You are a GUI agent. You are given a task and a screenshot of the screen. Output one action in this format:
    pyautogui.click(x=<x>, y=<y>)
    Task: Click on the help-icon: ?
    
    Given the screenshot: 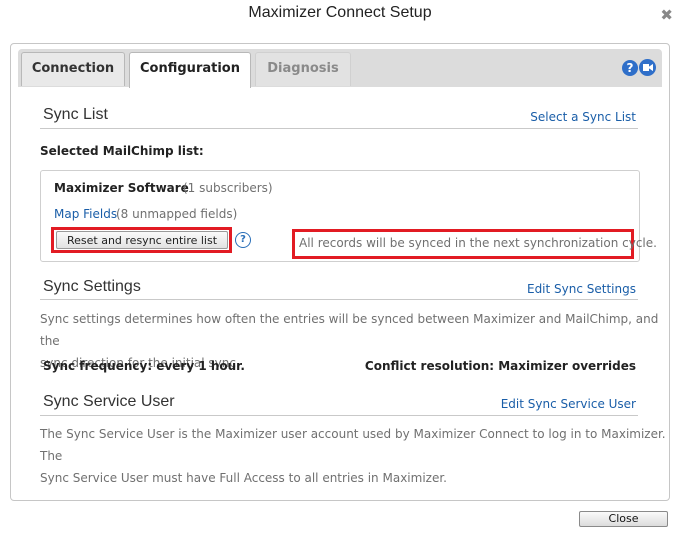 What is the action you would take?
    pyautogui.click(x=630, y=68)
    